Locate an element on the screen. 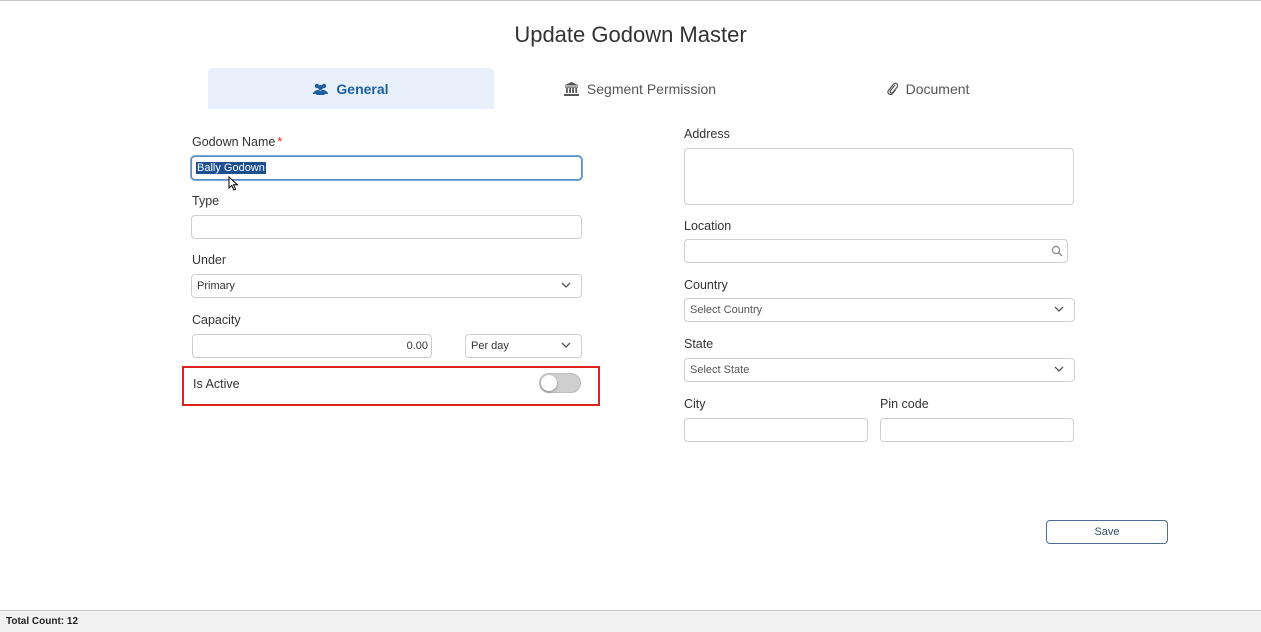 The image size is (1261, 632). godown-name-label-text: Godown Name is located at coordinates (234, 142).